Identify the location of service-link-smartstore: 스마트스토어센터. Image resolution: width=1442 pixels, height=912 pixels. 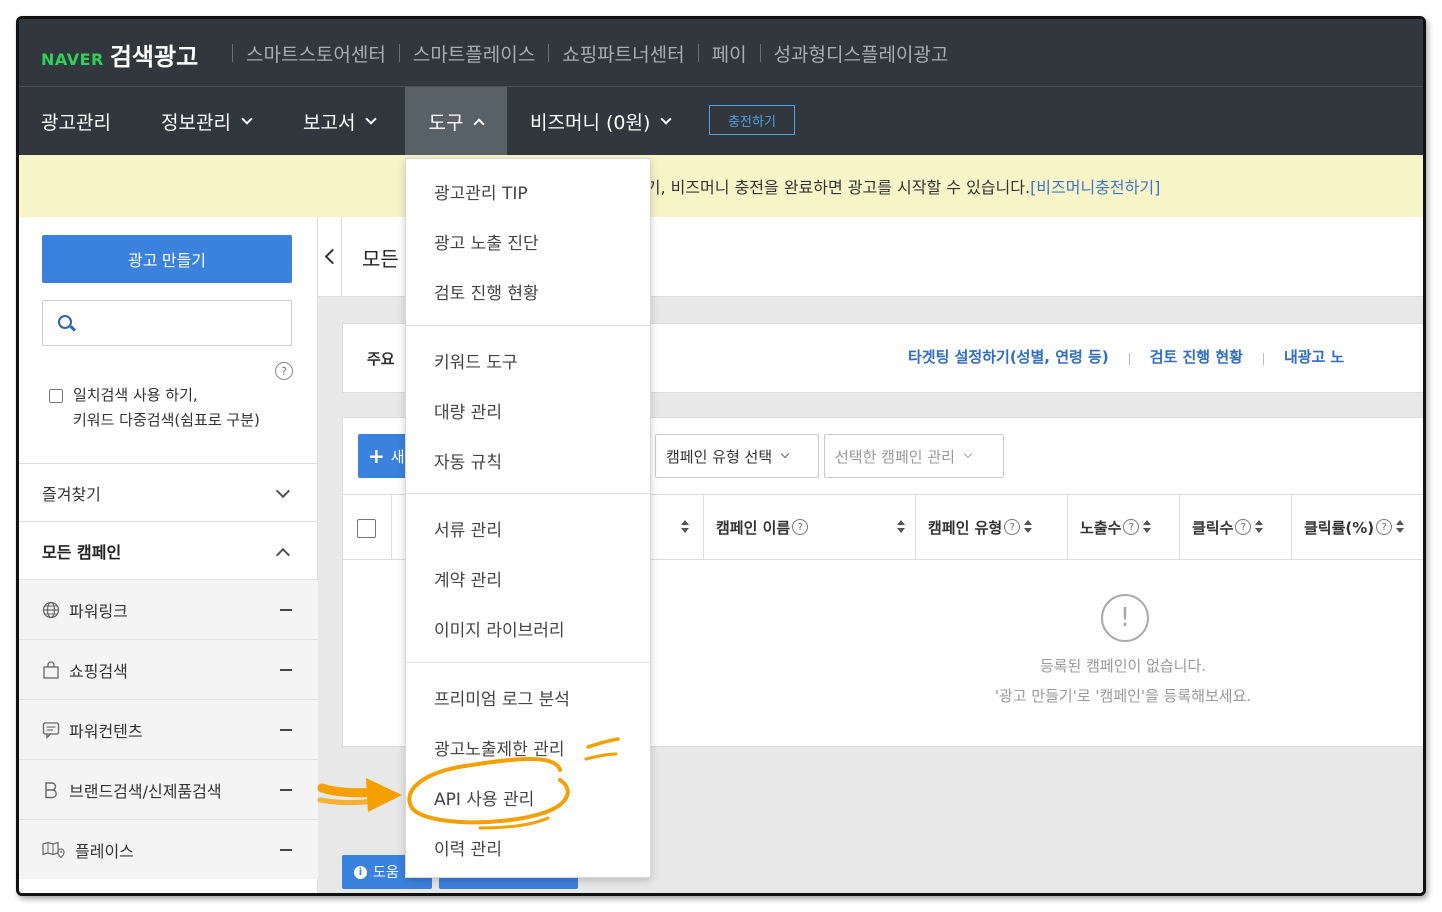
(316, 53).